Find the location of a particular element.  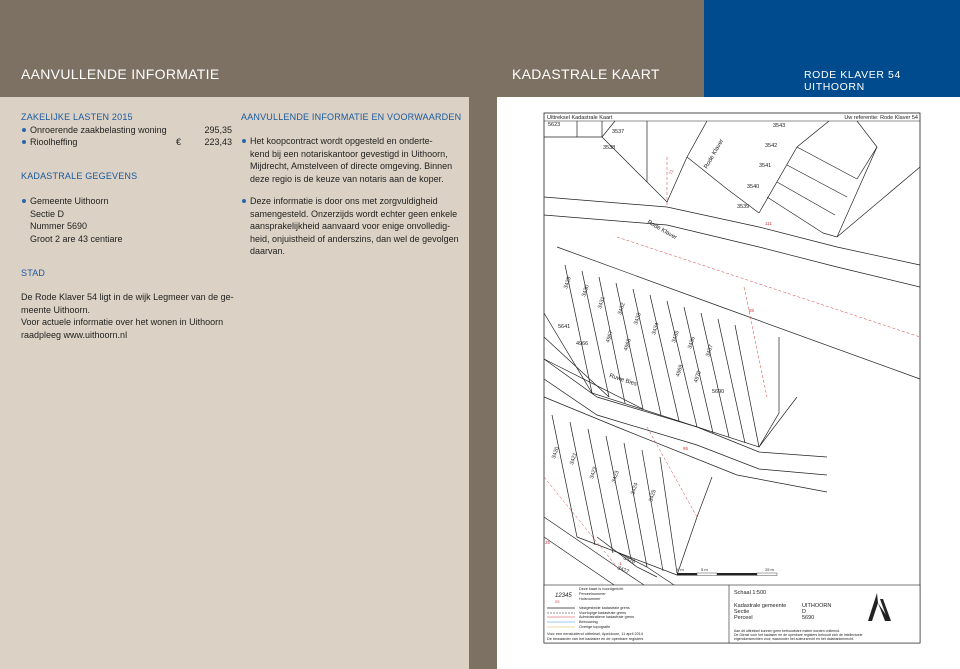

parcel-number: 5690 is located at coordinates (718, 392).